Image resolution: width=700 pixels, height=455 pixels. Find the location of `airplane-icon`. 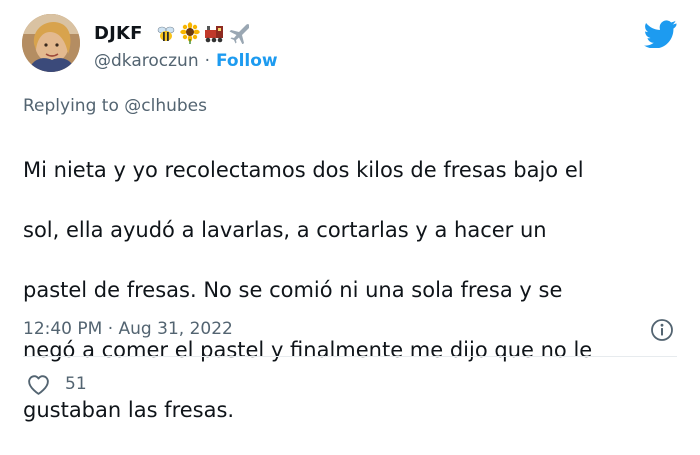

airplane-icon is located at coordinates (239, 34).